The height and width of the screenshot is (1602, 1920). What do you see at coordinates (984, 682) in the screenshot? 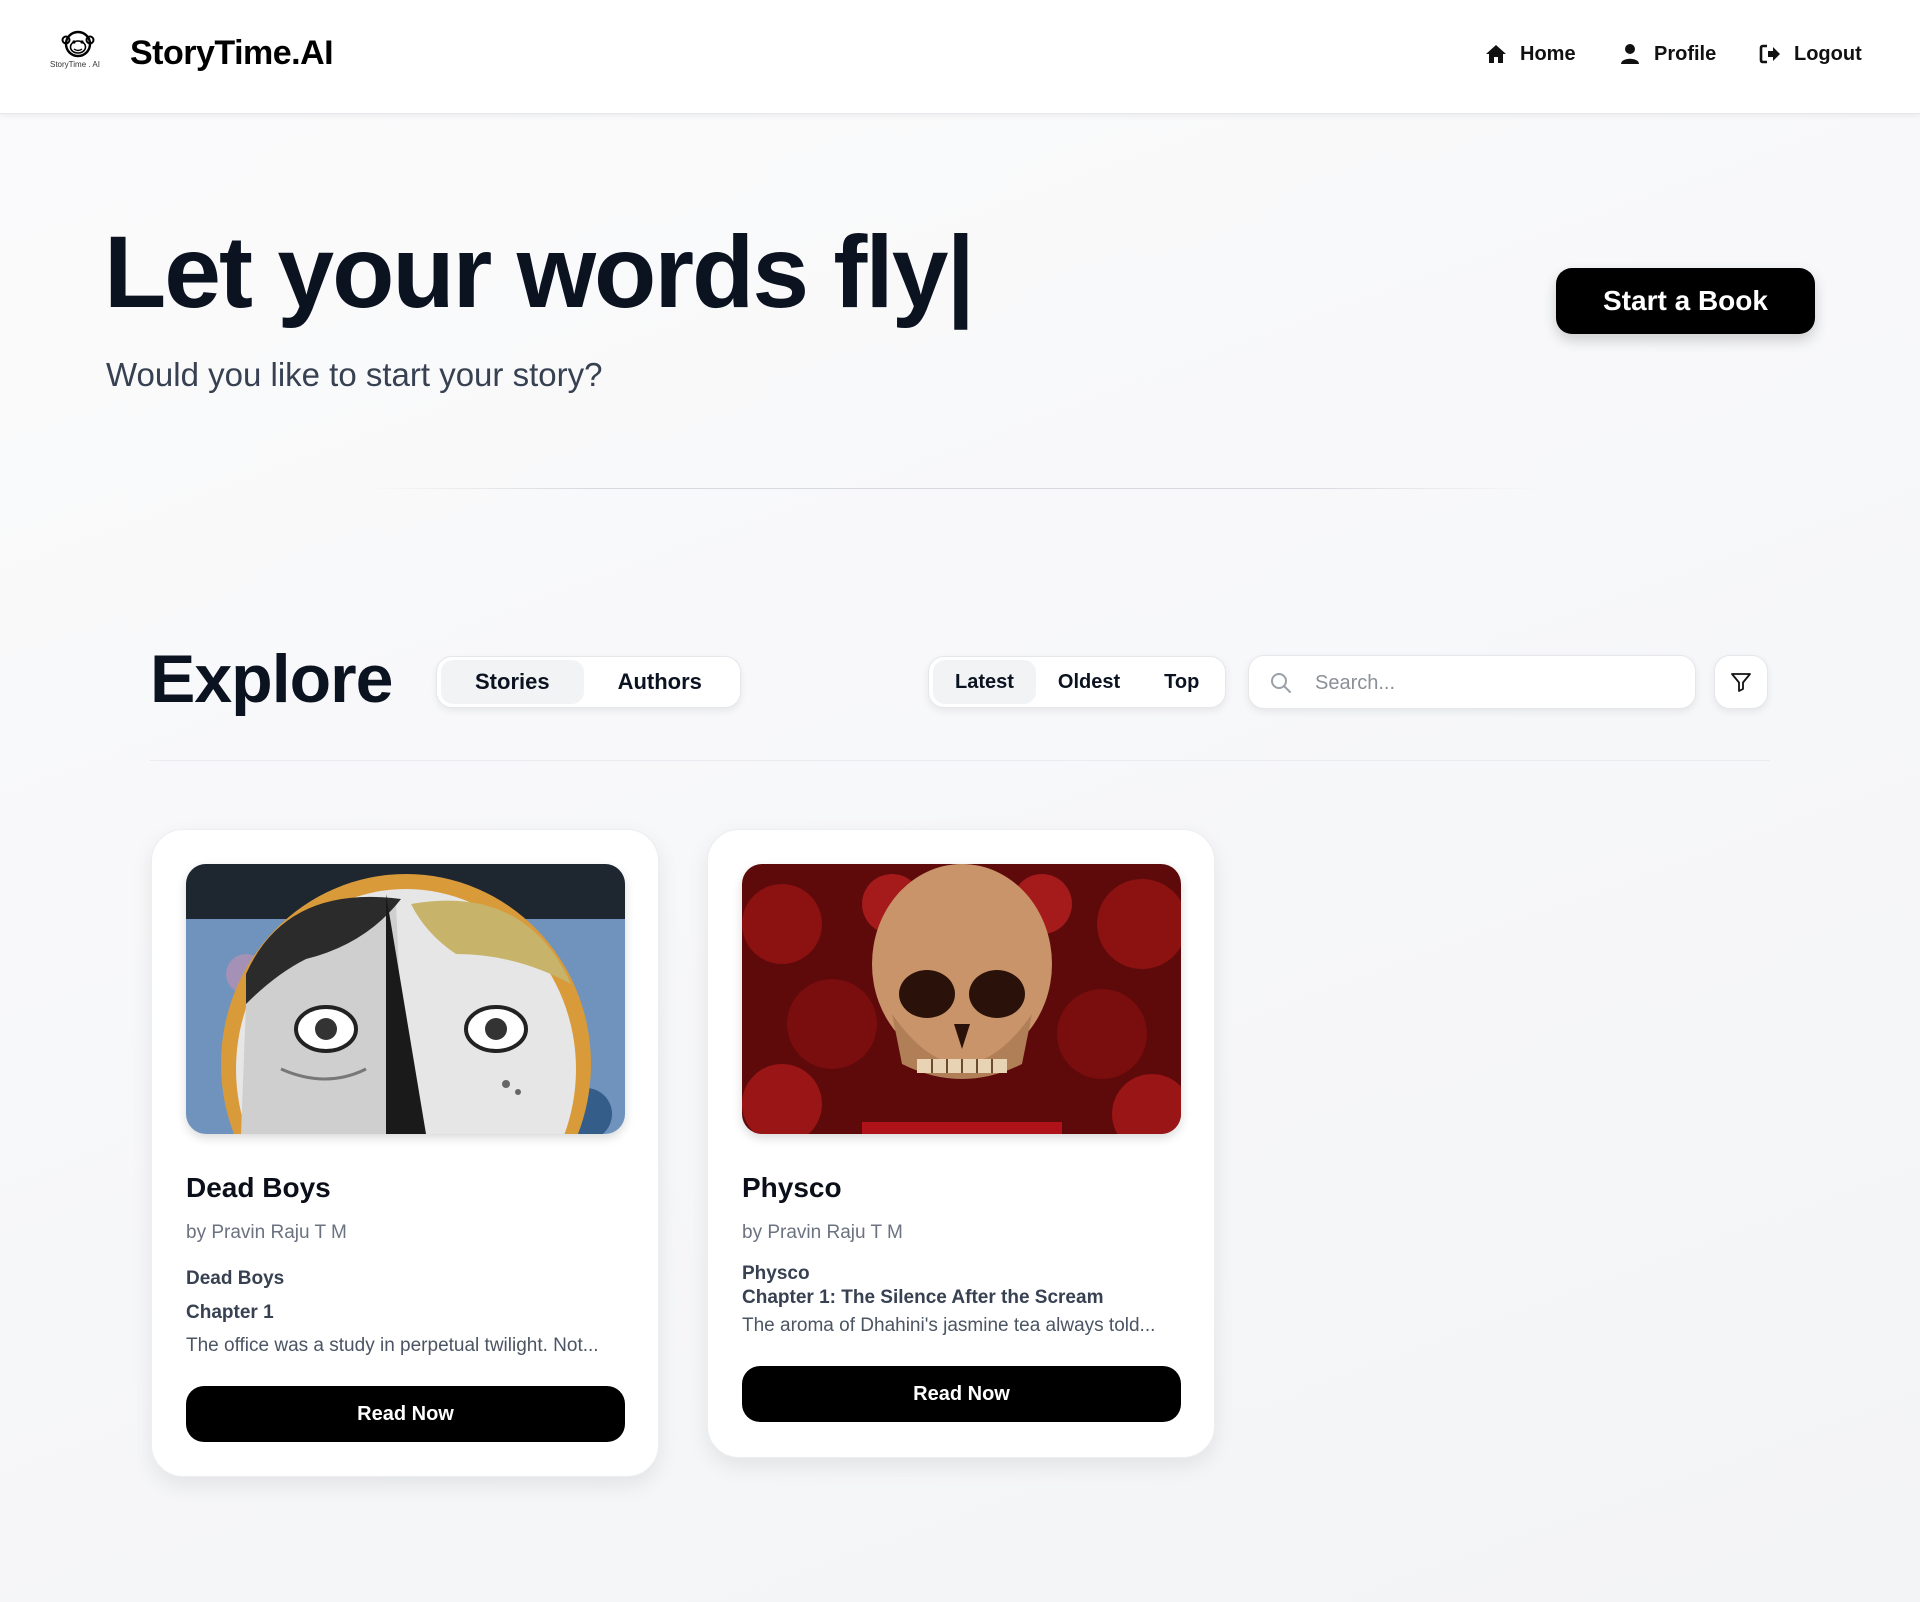
I see `sort-latest: Latest` at bounding box center [984, 682].